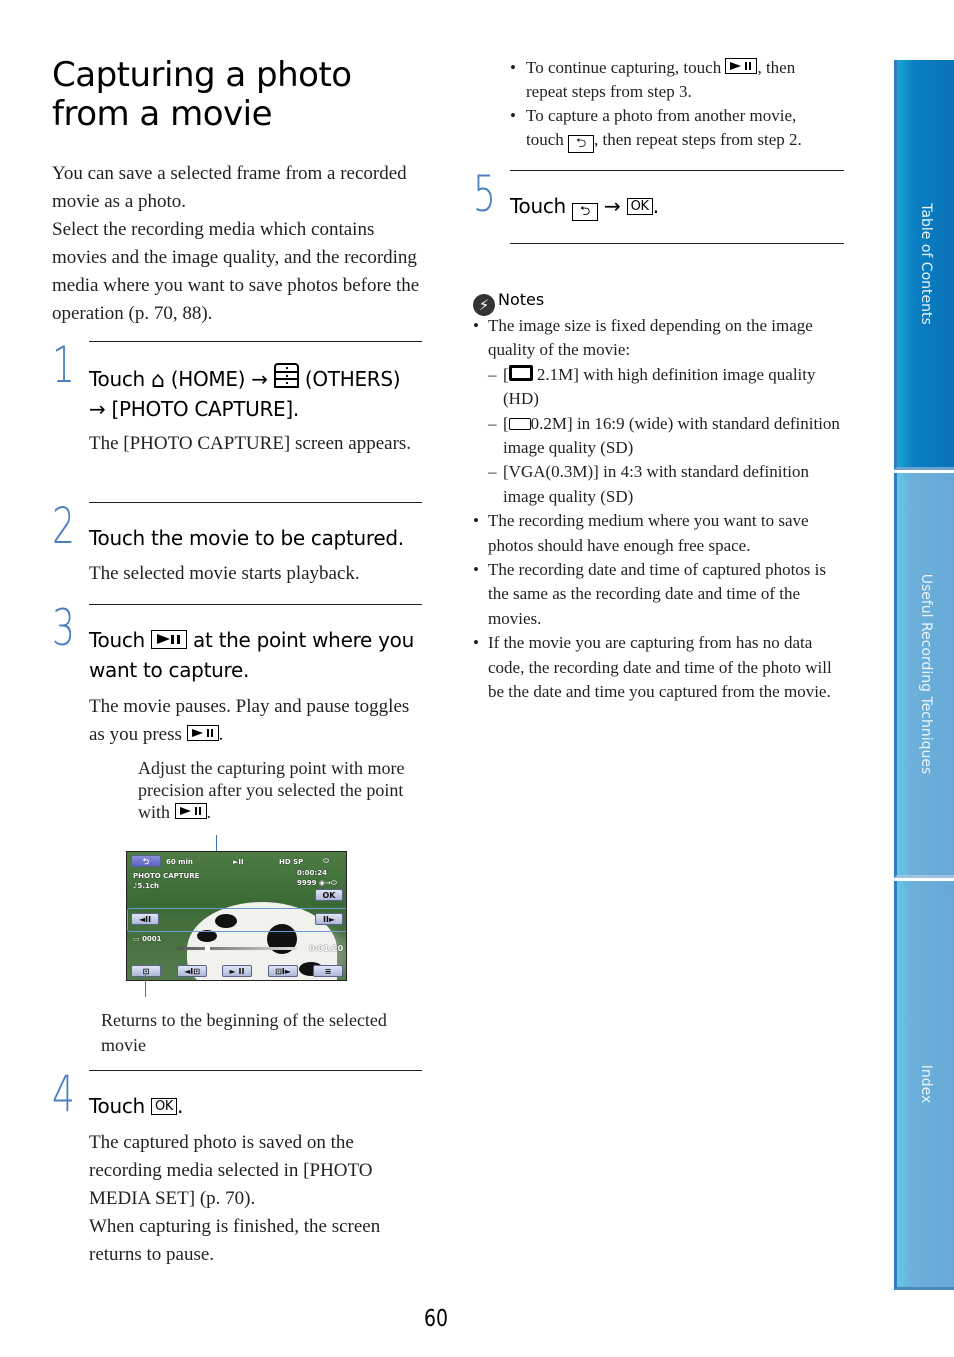 Image resolution: width=954 pixels, height=1357 pixels. Describe the element at coordinates (146, 861) in the screenshot. I see `return-button: ⮌` at that location.